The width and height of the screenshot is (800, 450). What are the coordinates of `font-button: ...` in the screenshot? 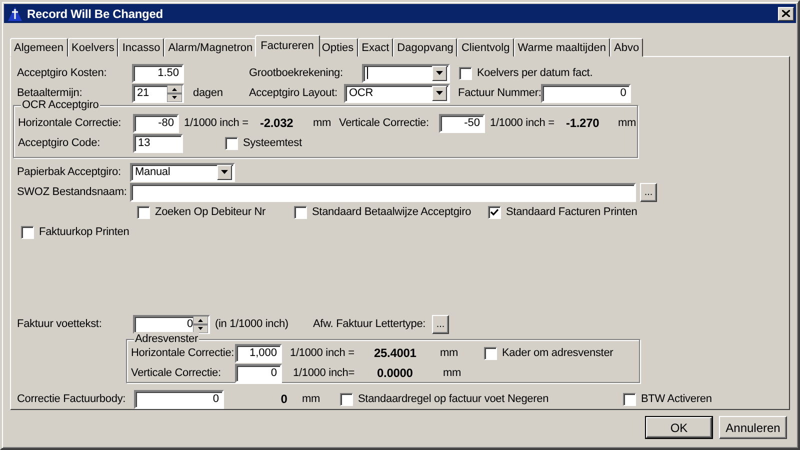 It's located at (440, 324).